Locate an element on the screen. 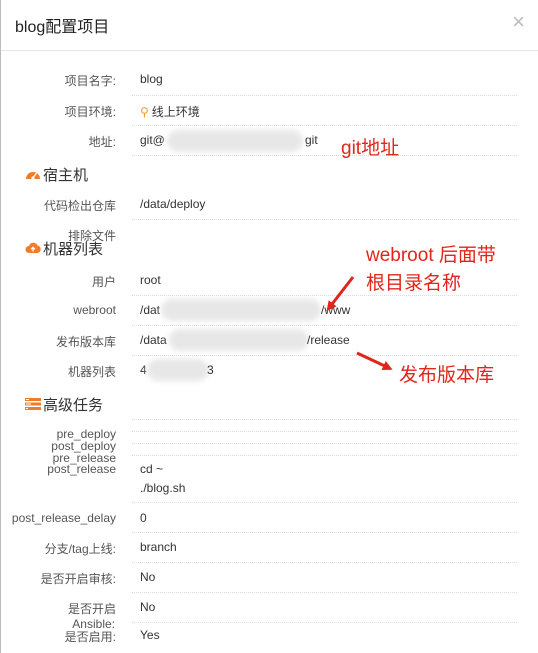  project-env-label: 项目环境: is located at coordinates (90, 112).